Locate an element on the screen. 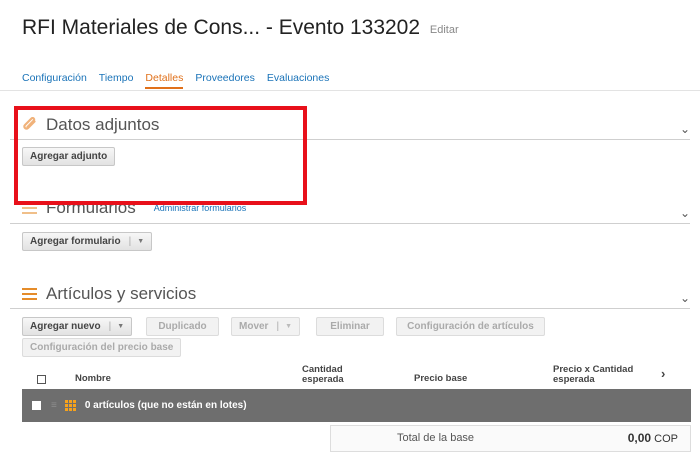  select-all-checkbox is located at coordinates (41, 379).